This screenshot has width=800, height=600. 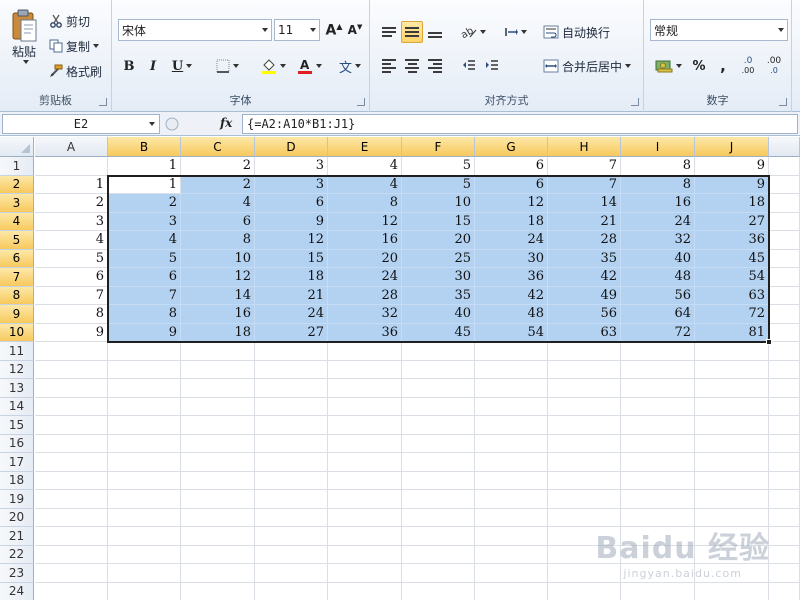 I want to click on number-format-combo: 常规, so click(x=719, y=30).